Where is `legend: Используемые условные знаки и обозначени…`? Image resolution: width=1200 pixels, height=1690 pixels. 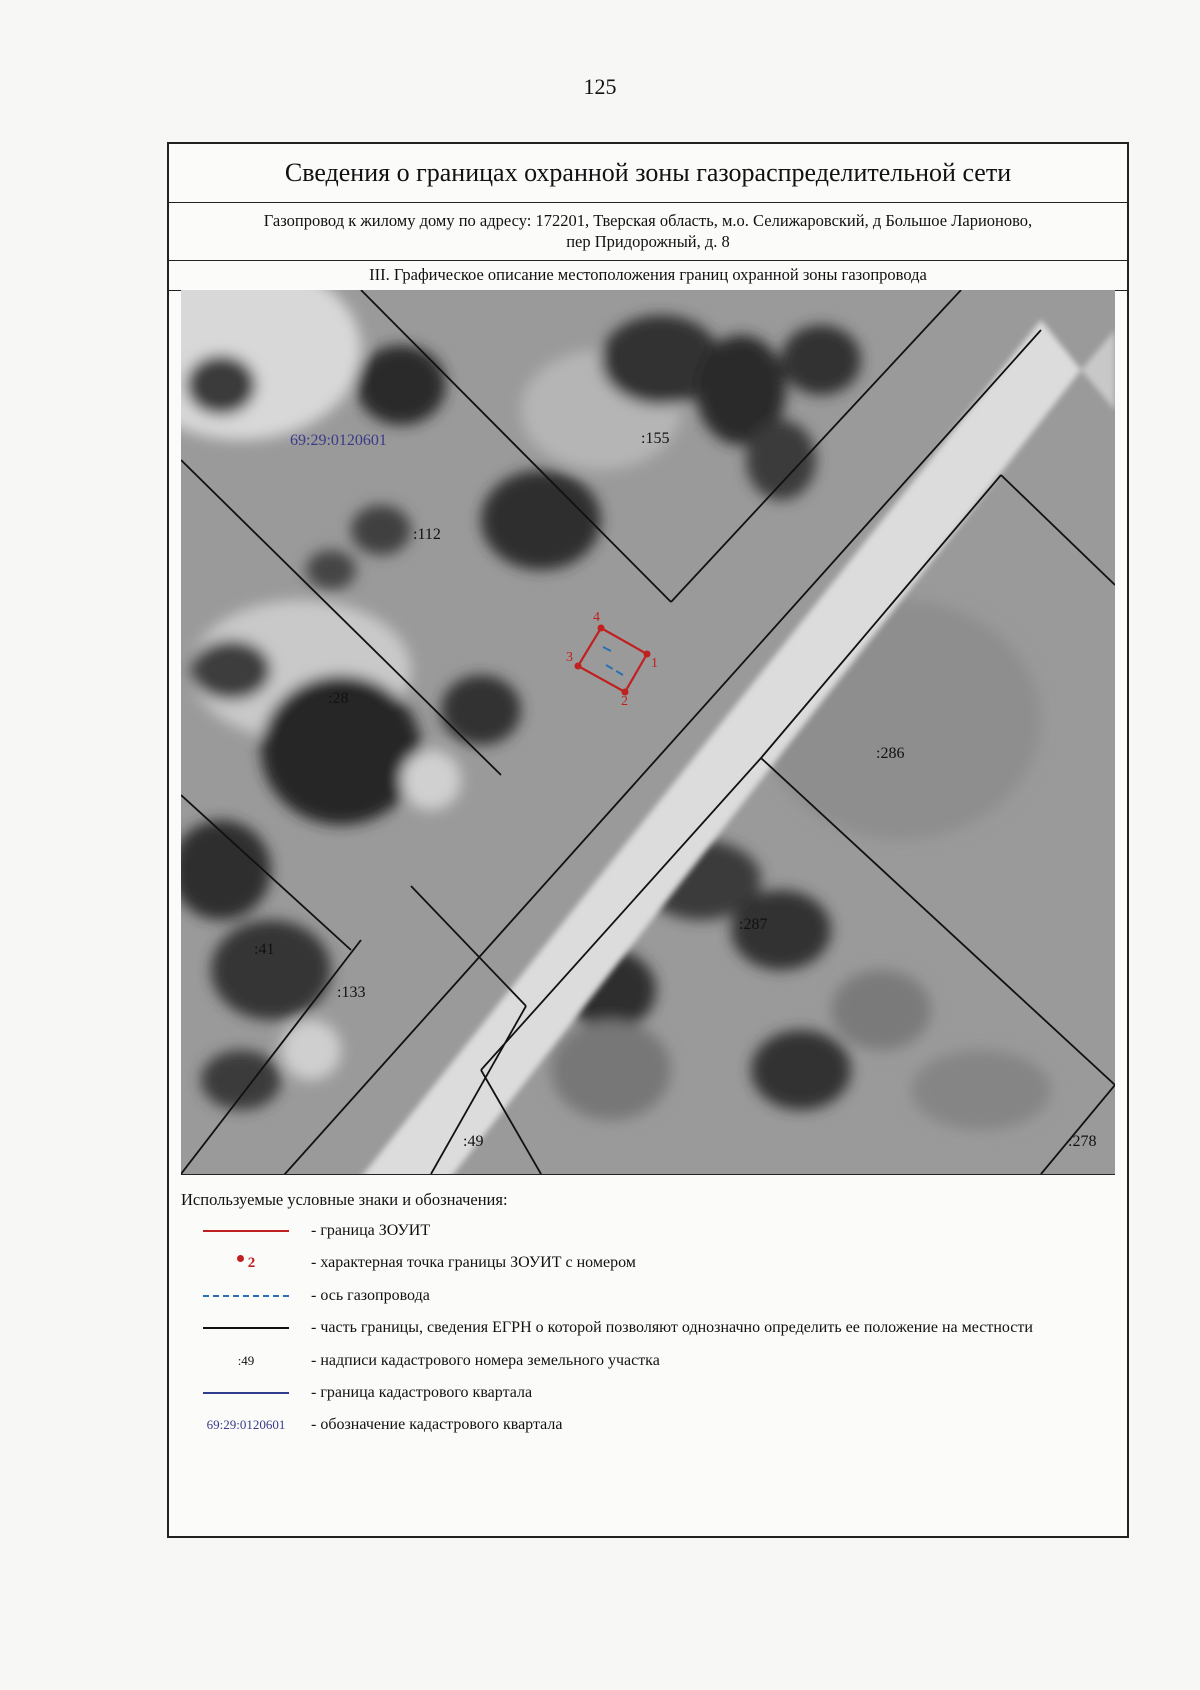 legend: Используемые условные знаки и обозначени… is located at coordinates (646, 1313).